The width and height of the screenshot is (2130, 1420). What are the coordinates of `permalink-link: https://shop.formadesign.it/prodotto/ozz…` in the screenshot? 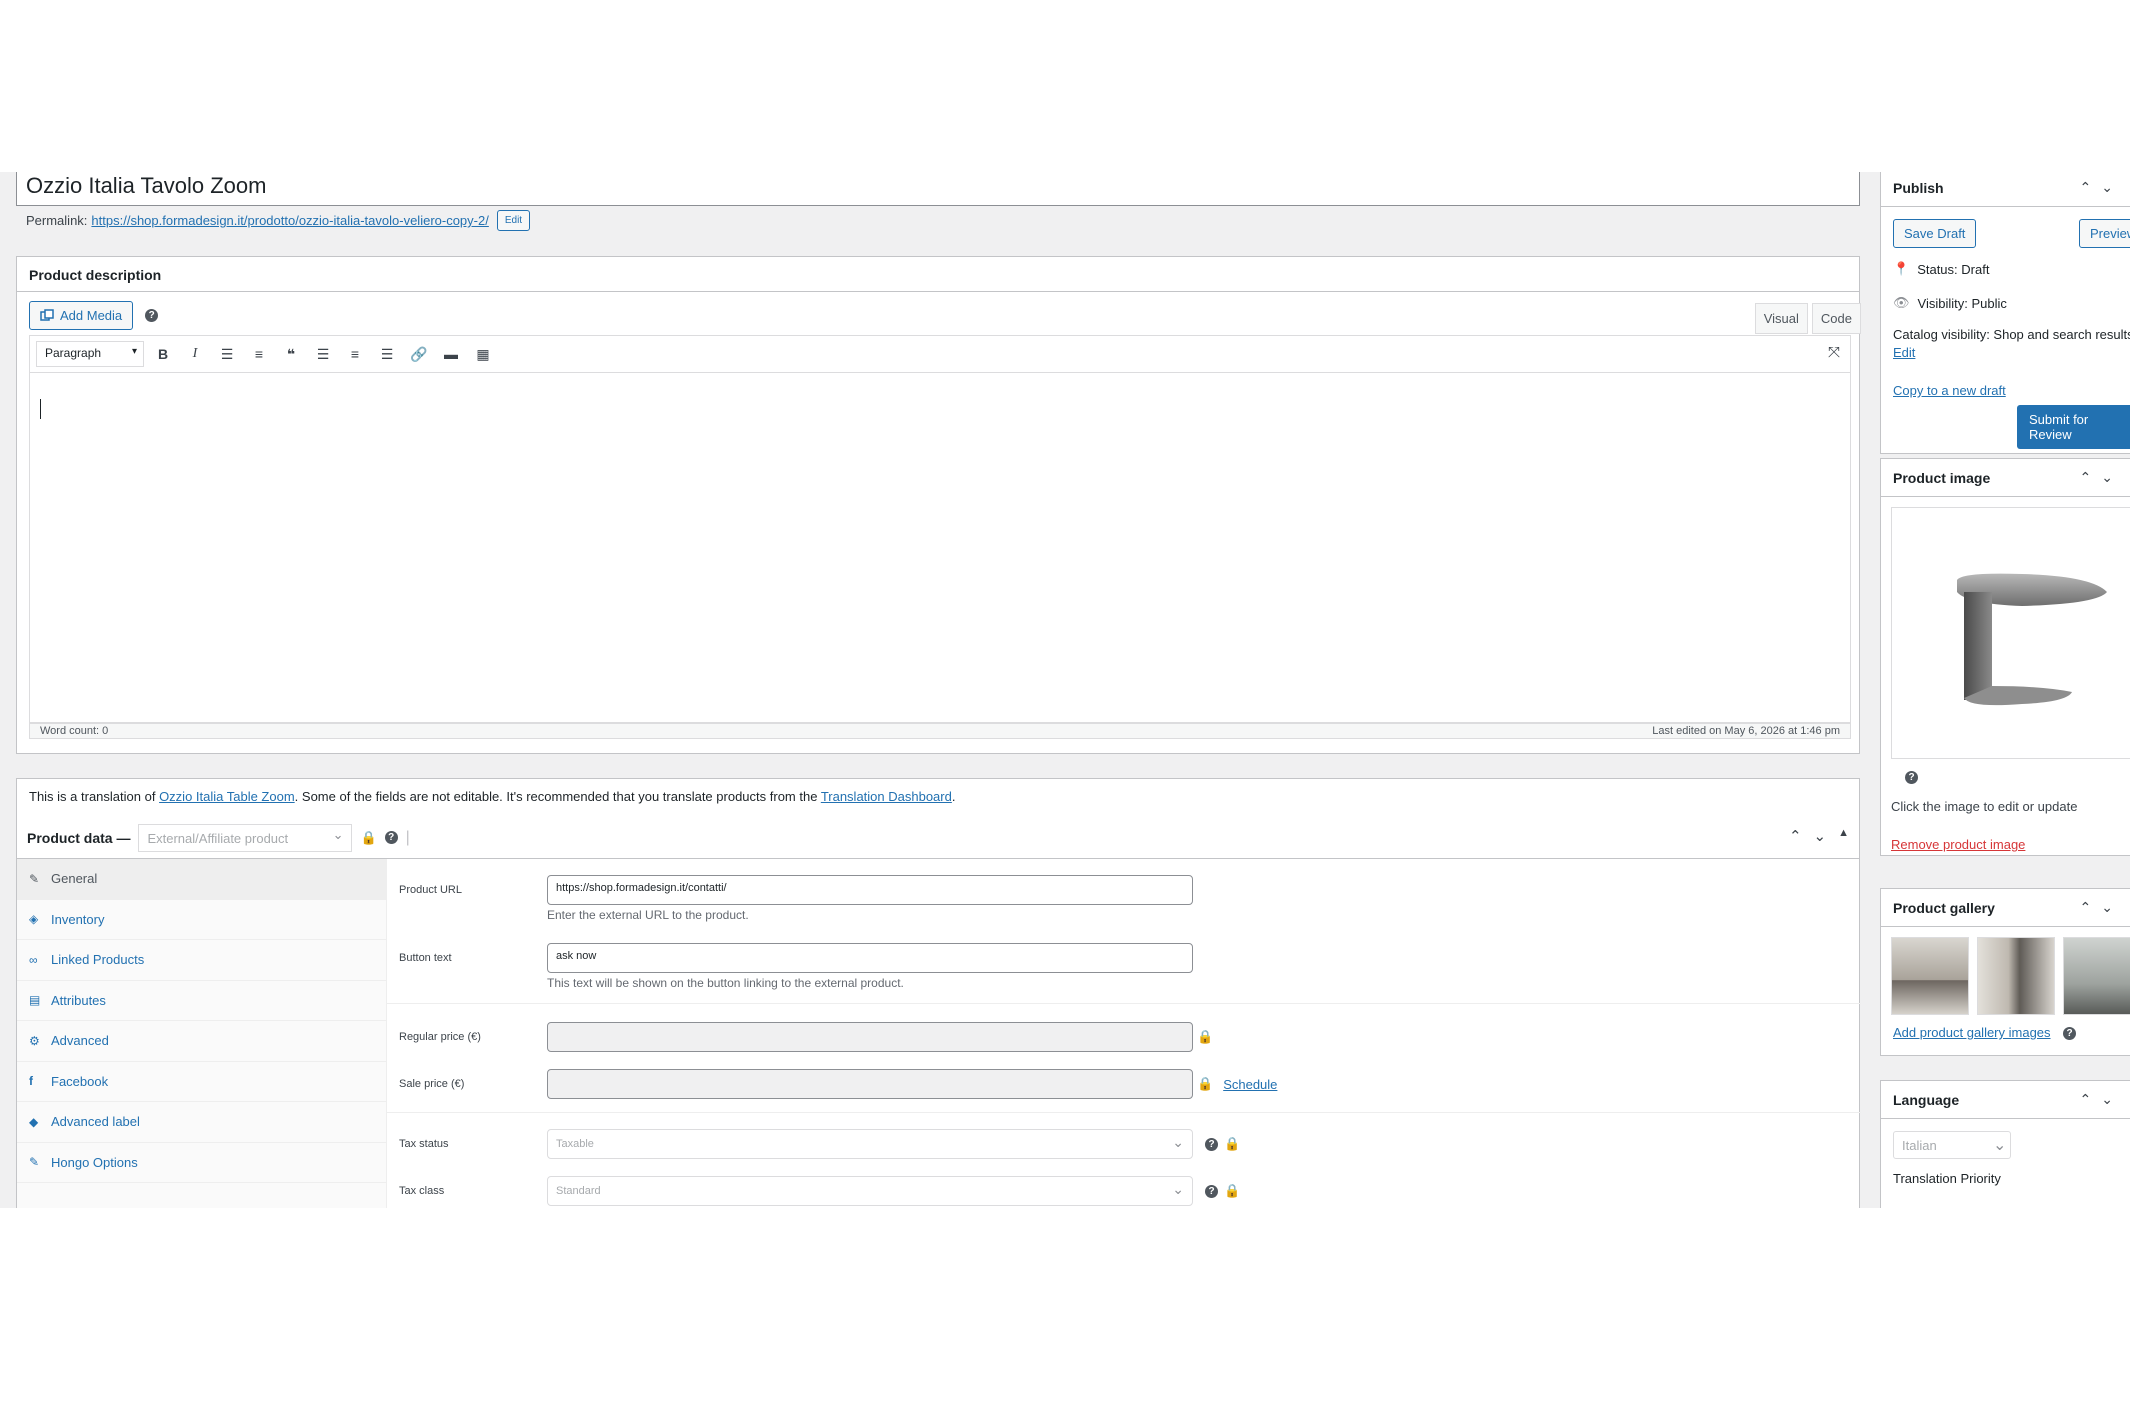 It's located at (289, 220).